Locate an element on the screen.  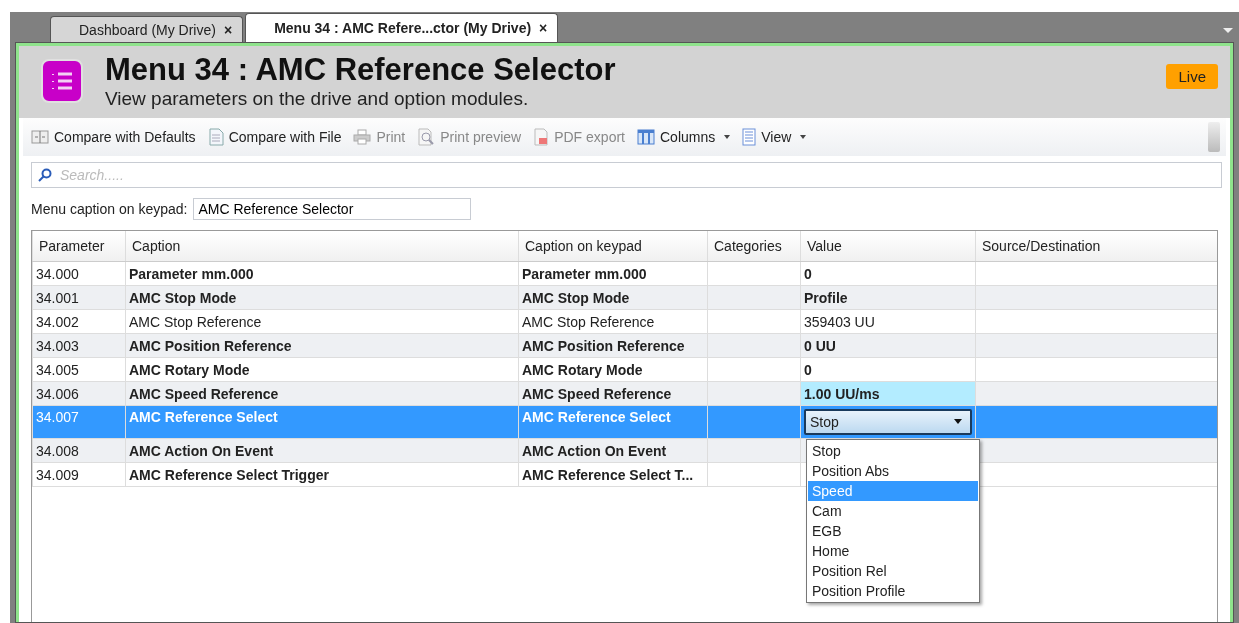
toolbar-button: Compare with Defaults is located at coordinates (113, 137).